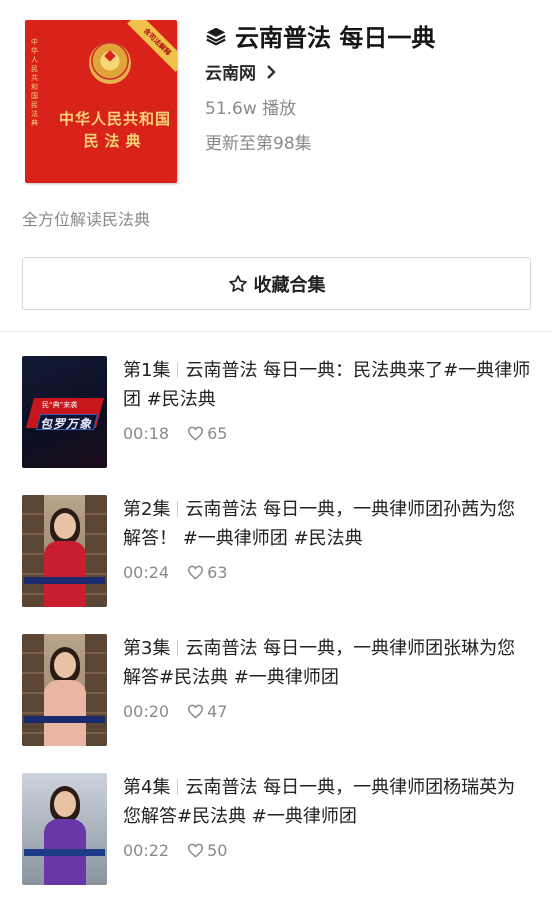  I want to click on author-link: 云南网, so click(240, 71).